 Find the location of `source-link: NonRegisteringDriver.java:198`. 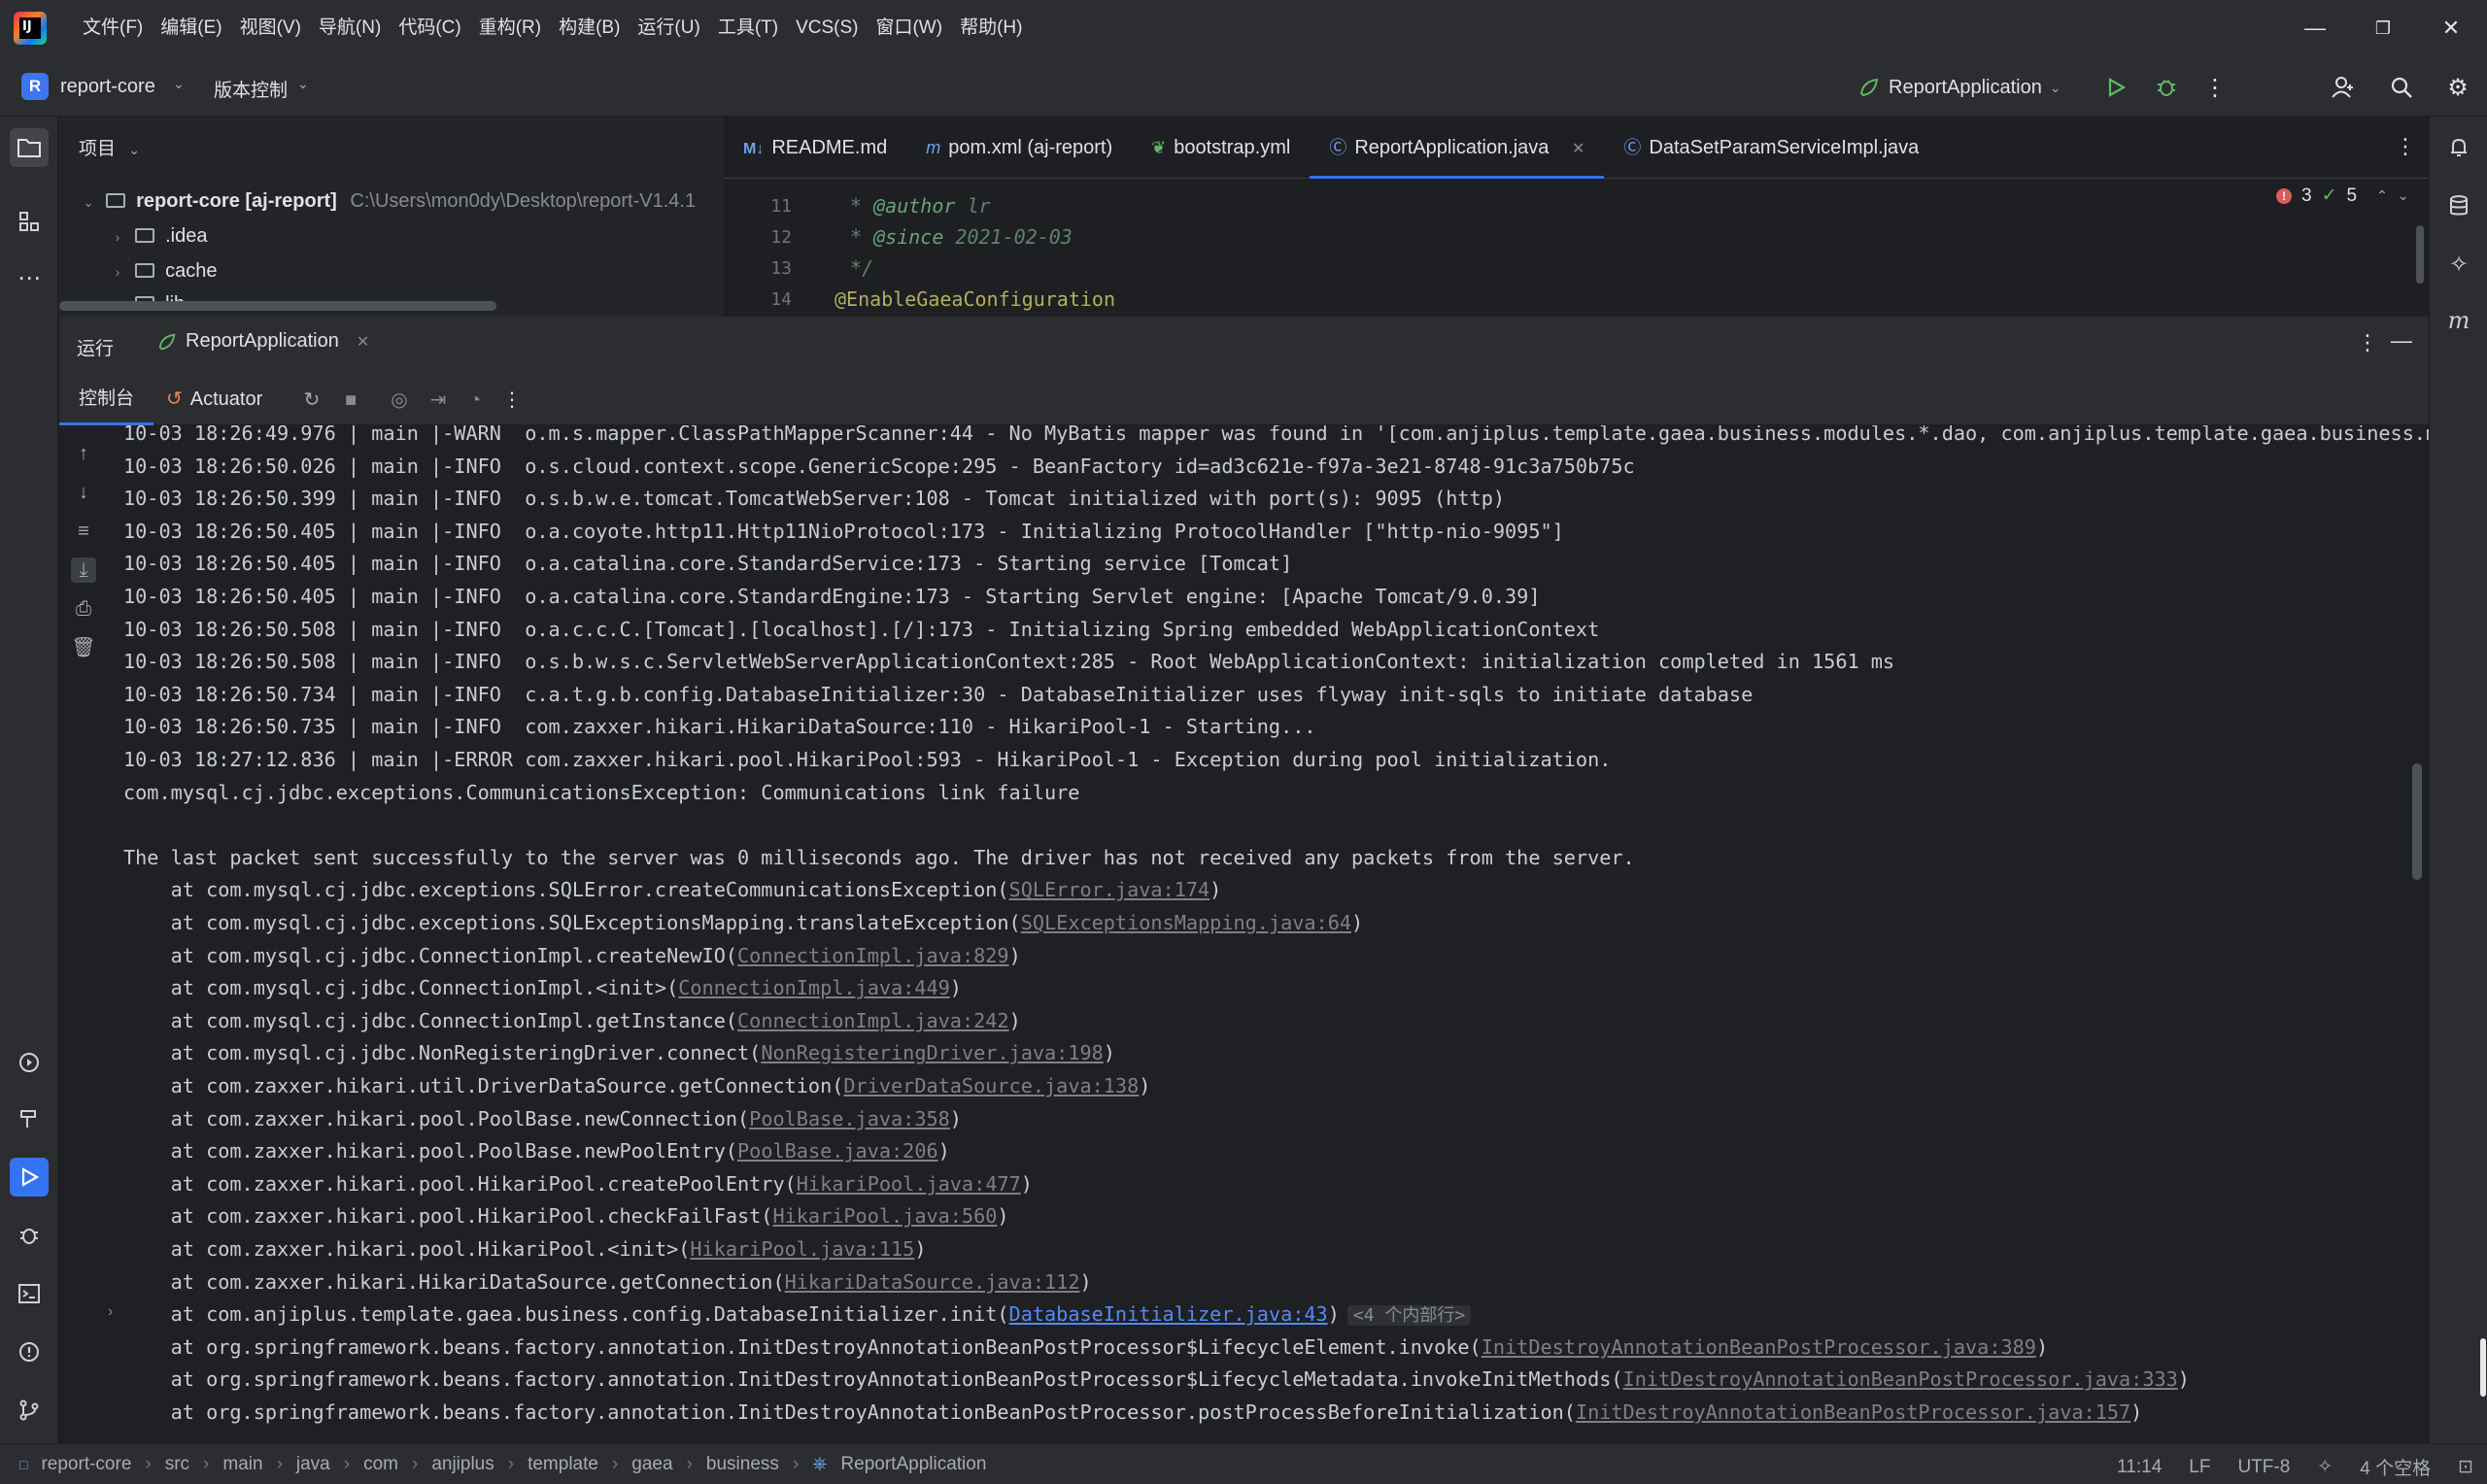

source-link: NonRegisteringDriver.java:198 is located at coordinates (932, 1052).